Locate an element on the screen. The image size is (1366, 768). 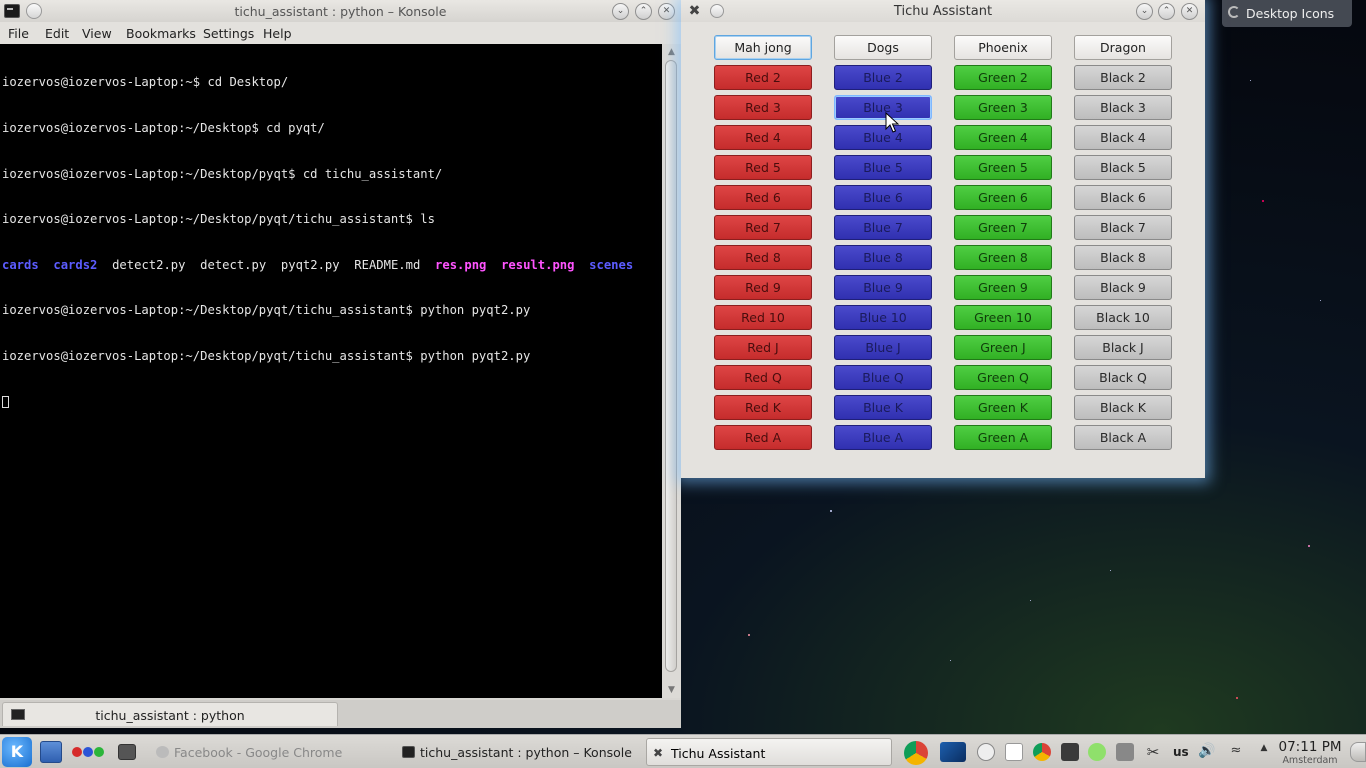
activity-dots-icon is located at coordinates (88, 753).